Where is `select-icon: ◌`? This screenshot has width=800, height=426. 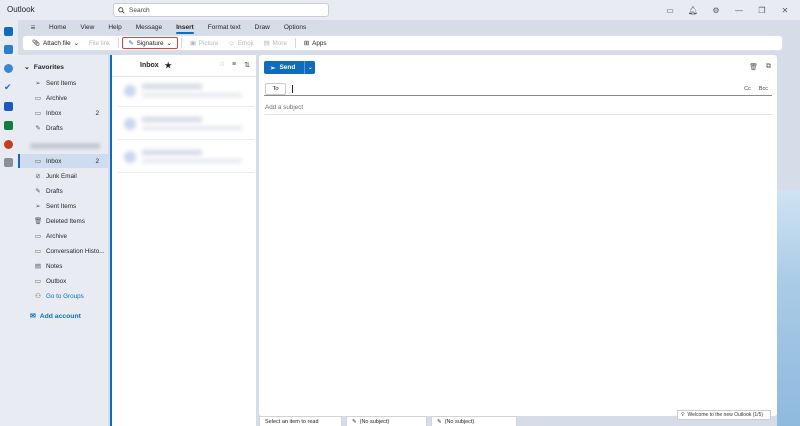 select-icon: ◌ is located at coordinates (222, 65).